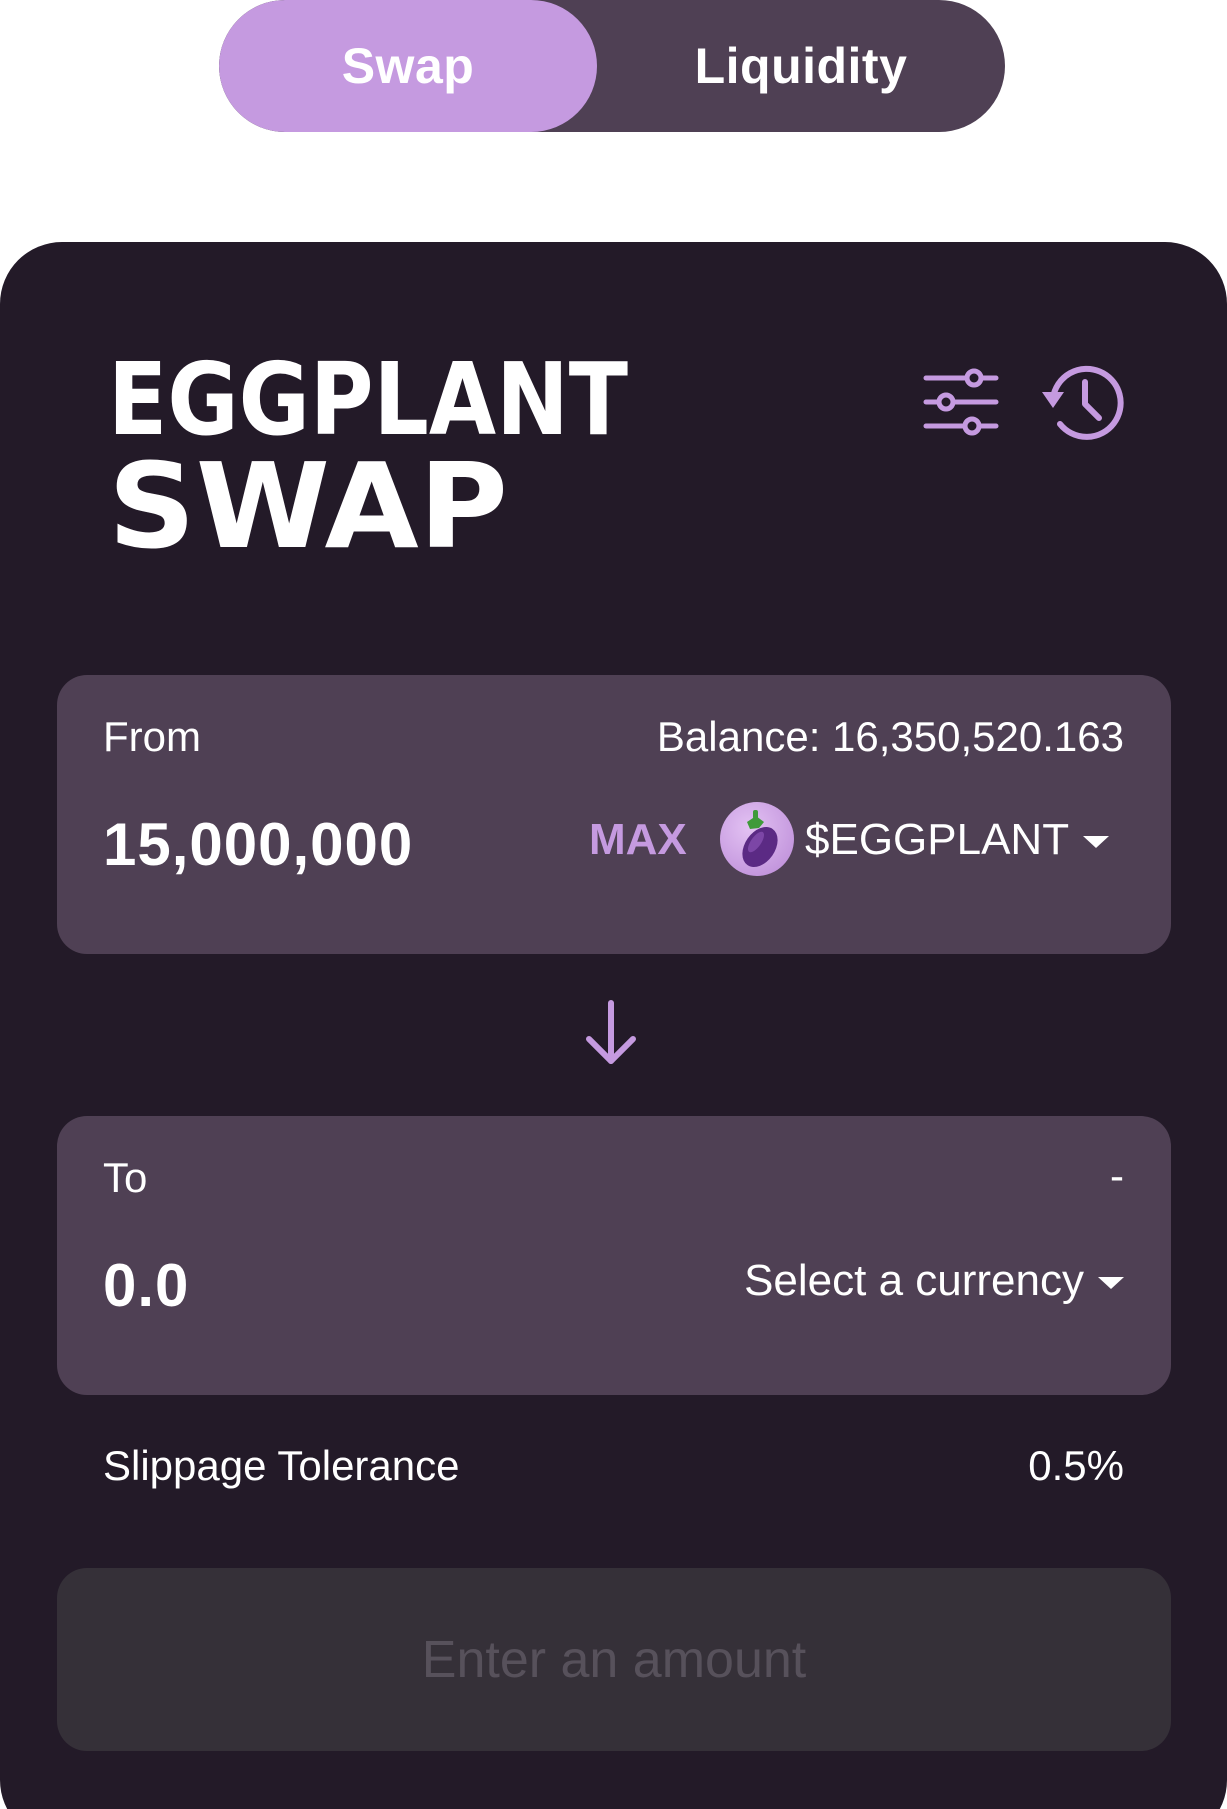 The width and height of the screenshot is (1227, 1809). I want to click on arrow-down-icon, so click(611, 1032).